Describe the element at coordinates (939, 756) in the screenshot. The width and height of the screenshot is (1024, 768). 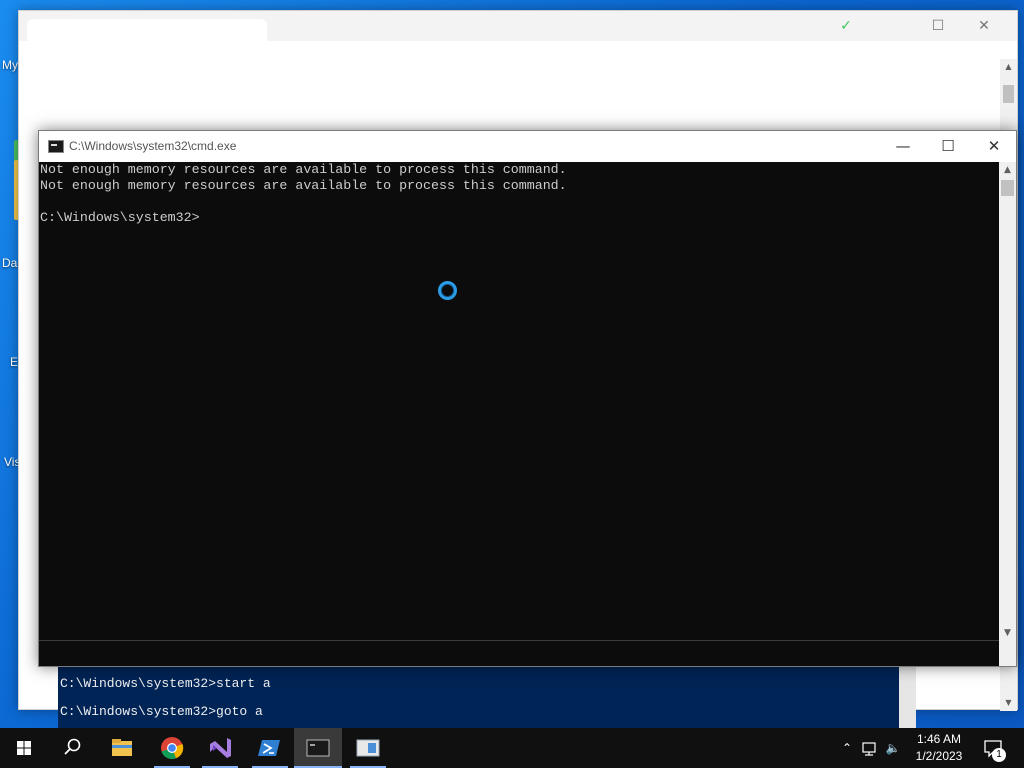
I see `clock-date: 1/2/2023` at that location.